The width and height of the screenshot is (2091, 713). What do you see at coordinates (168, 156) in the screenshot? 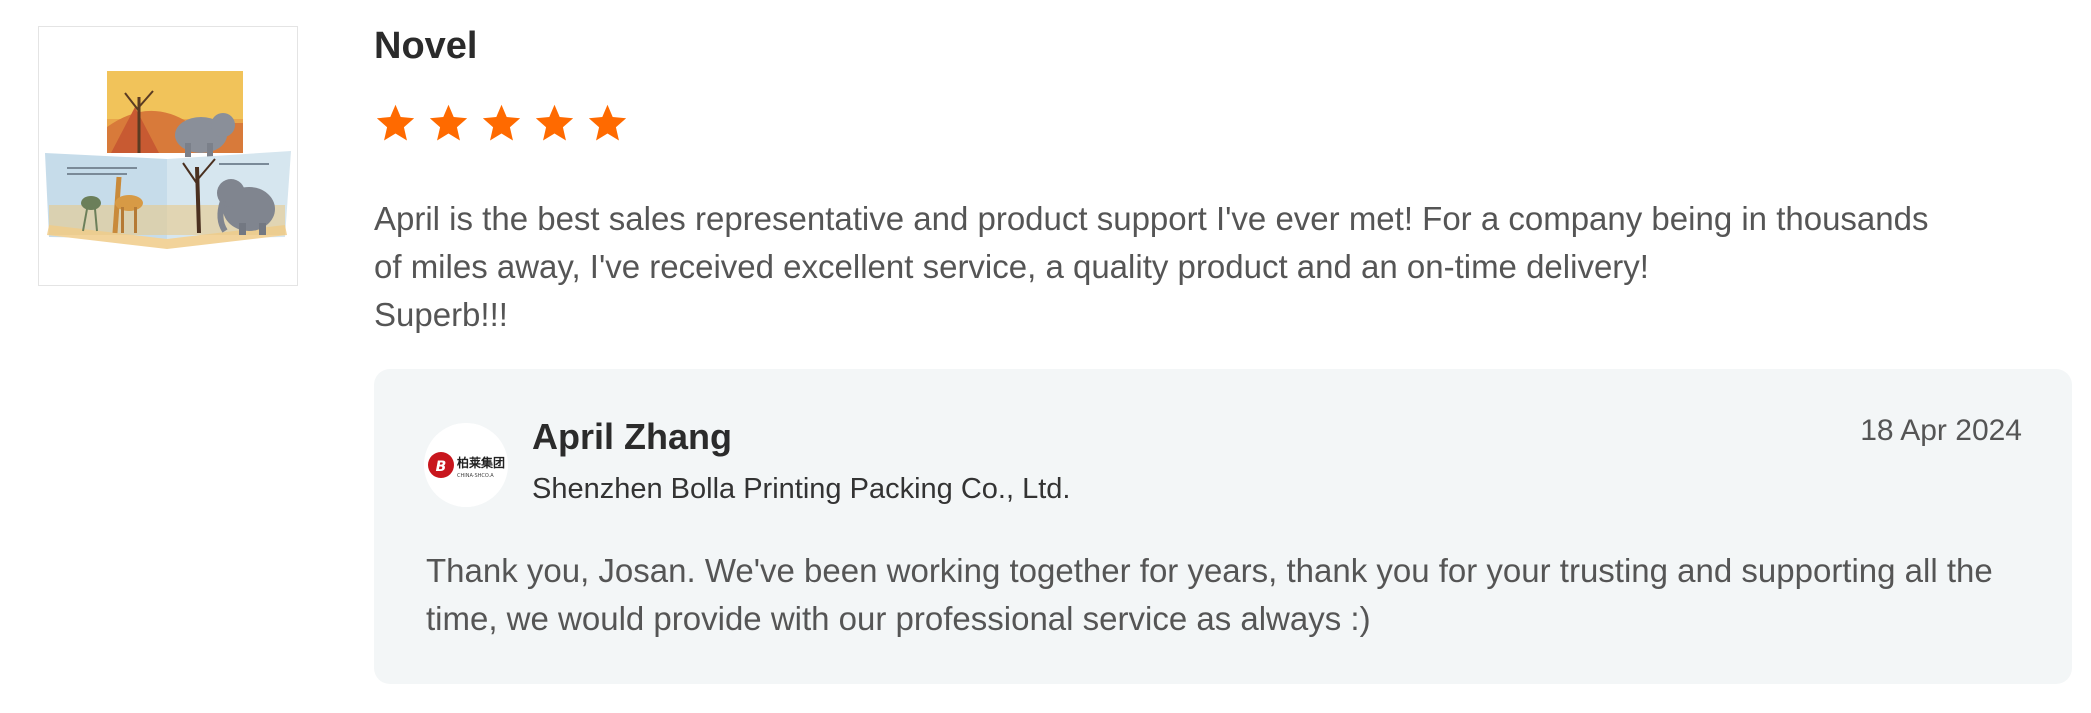
I see `product-image` at bounding box center [168, 156].